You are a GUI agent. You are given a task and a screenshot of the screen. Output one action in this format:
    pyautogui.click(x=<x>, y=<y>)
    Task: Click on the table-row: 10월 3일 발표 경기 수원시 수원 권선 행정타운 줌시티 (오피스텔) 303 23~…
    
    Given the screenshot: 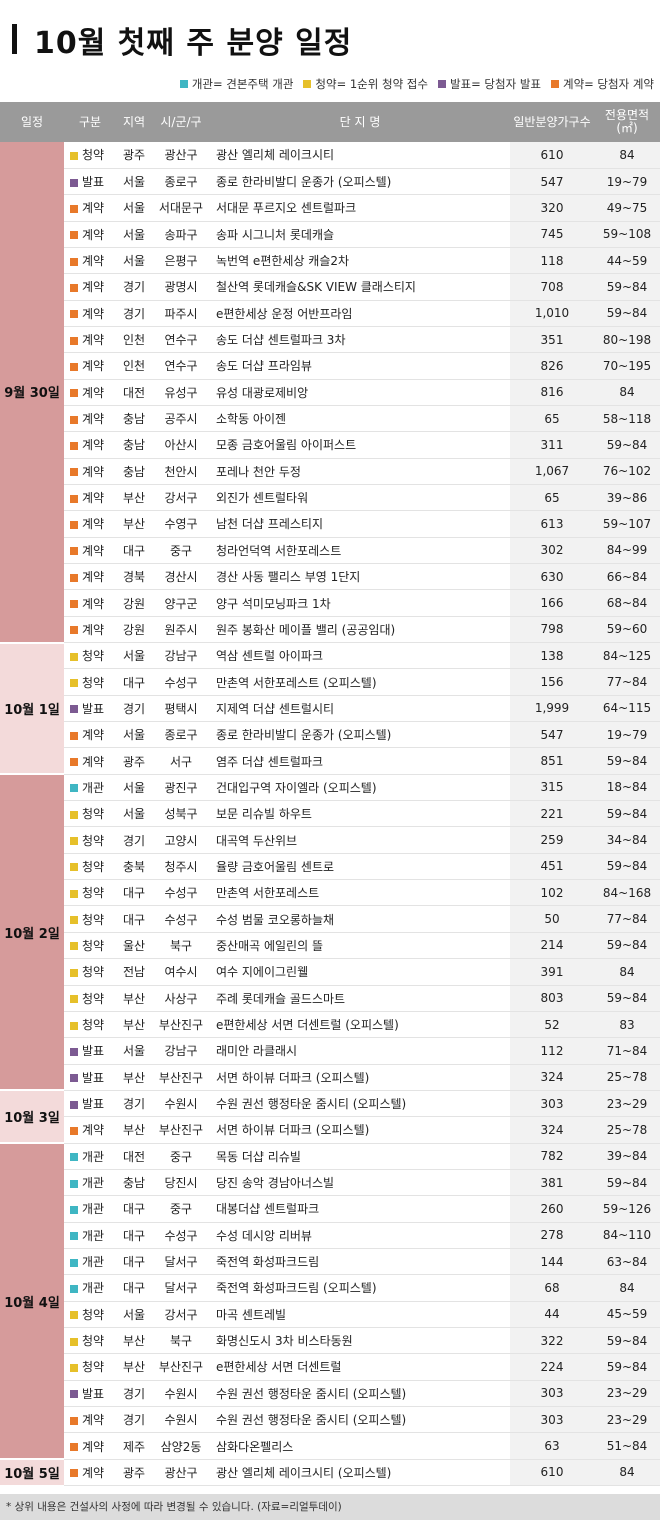 What is the action you would take?
    pyautogui.click(x=330, y=1117)
    